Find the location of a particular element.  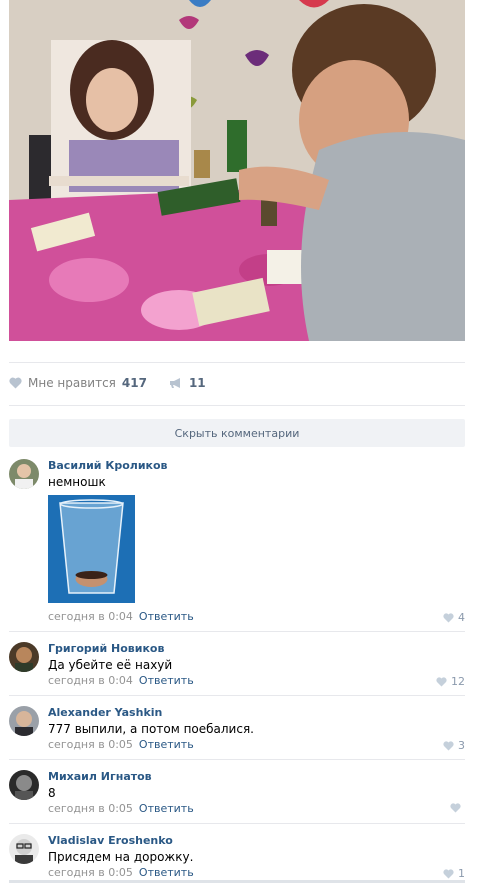

comment-text: Да убейте её нахуй is located at coordinates (110, 665).